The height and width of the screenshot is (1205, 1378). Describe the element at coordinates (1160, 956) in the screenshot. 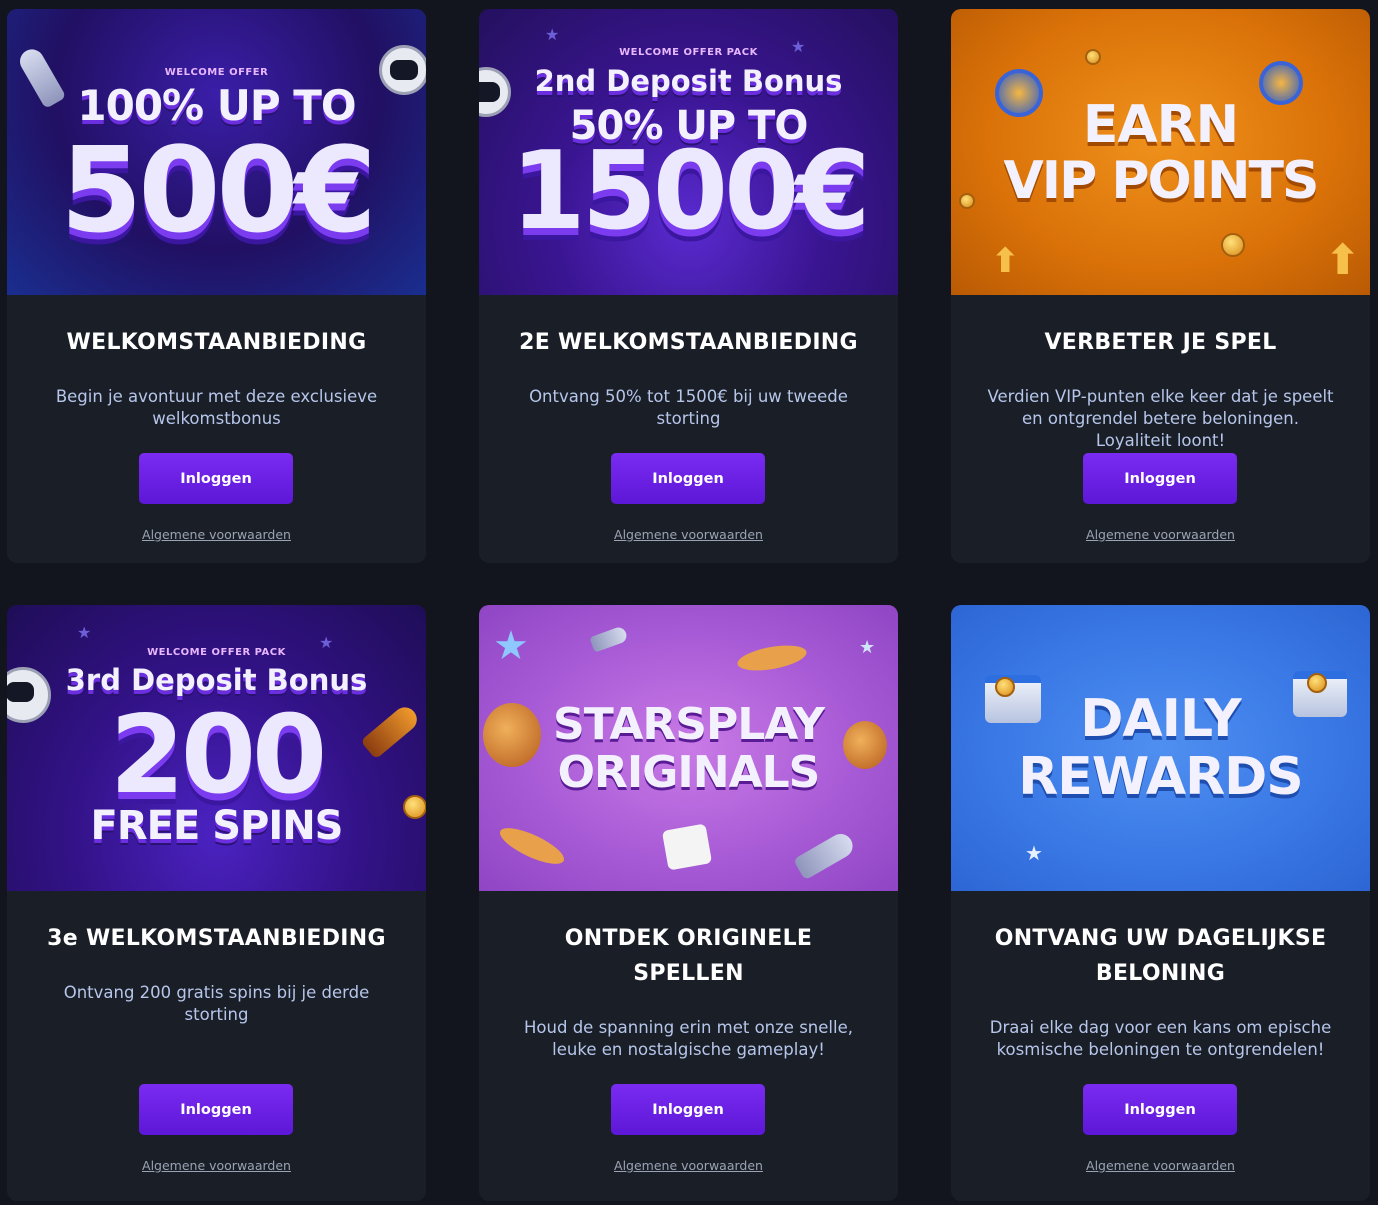

I see `card-title: ONTVANG UW DAGELIJKSE BELONING` at that location.